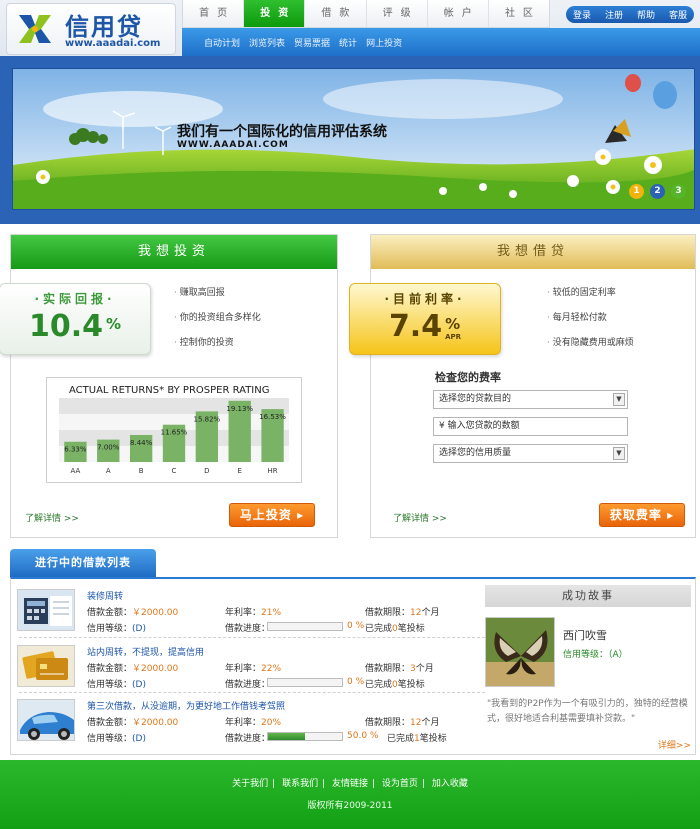 The width and height of the screenshot is (700, 829). I want to click on credit-card-icon, so click(46, 666).